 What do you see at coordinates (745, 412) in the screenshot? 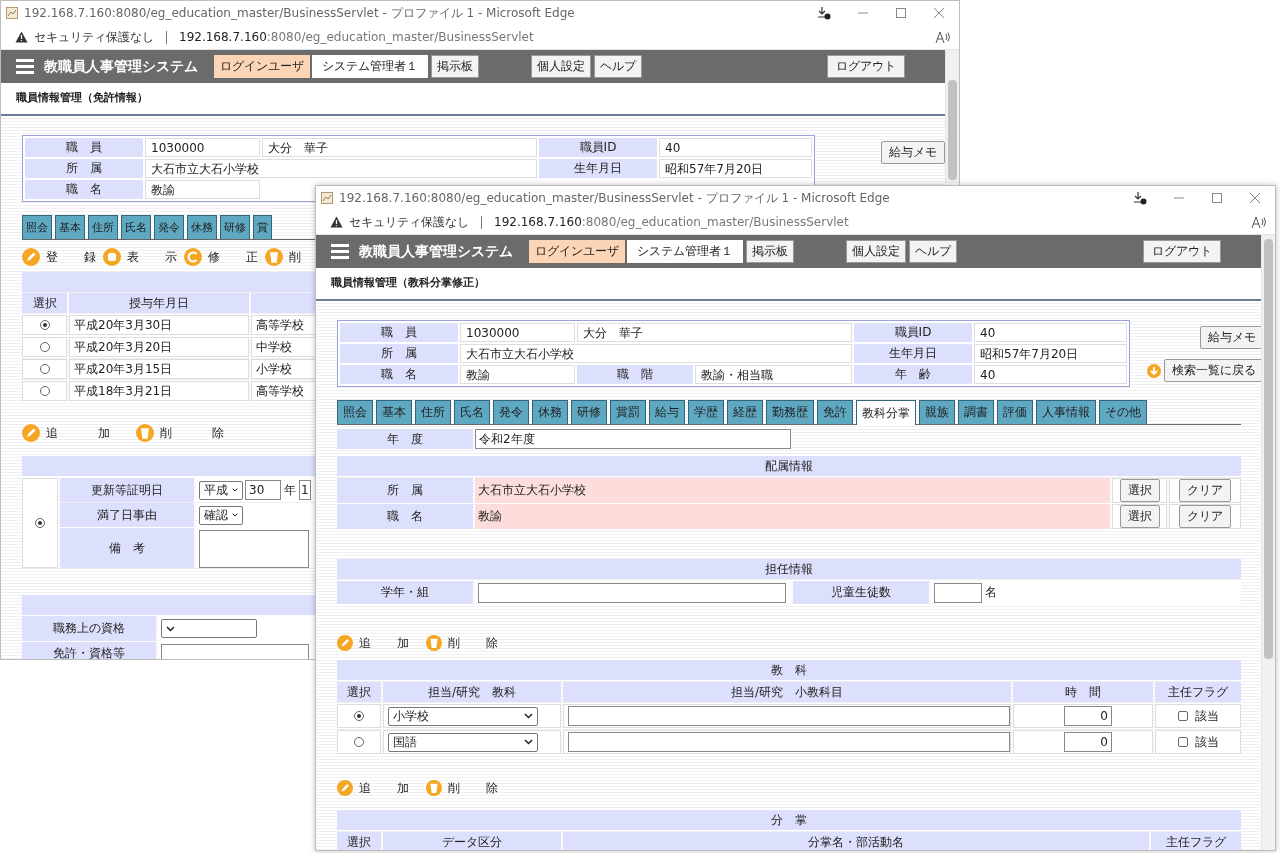
I see `tab: 経歴` at bounding box center [745, 412].